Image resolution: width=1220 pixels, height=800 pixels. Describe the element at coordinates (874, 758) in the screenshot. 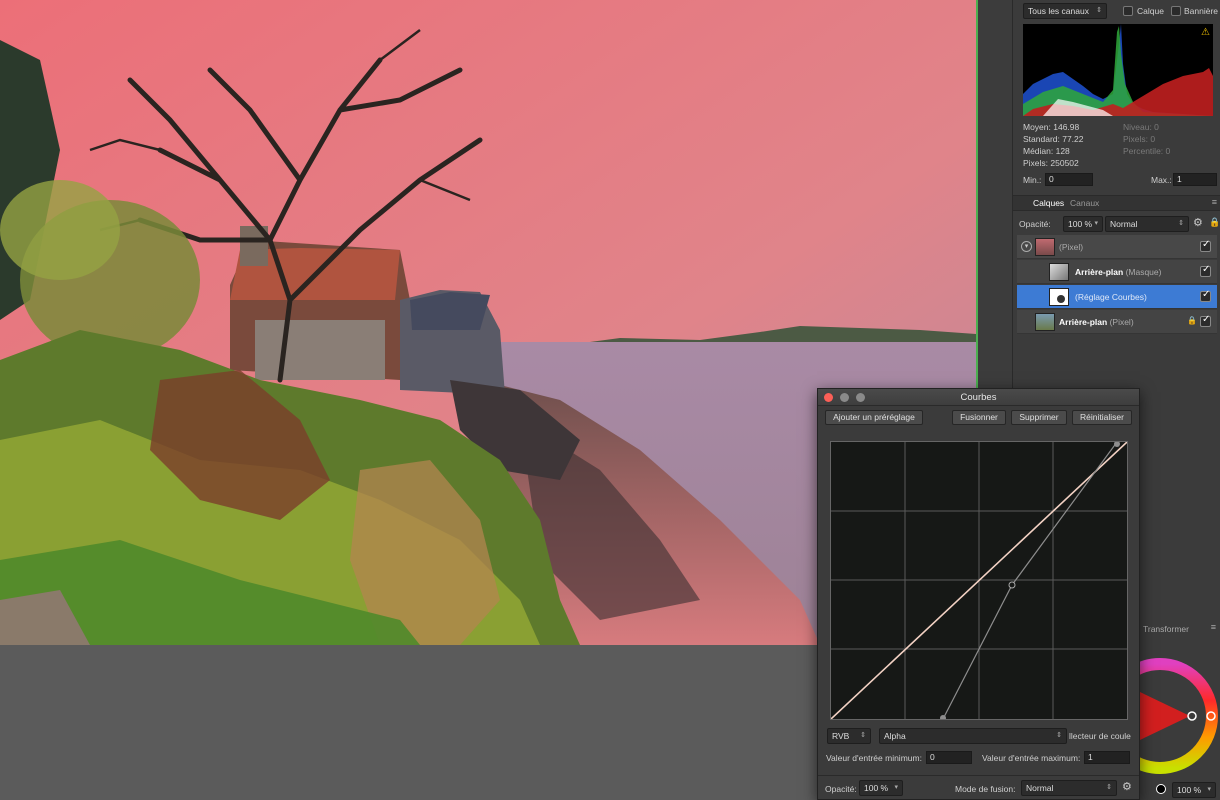

I see `input-min-label: Valeur d'entrée minimum:` at that location.